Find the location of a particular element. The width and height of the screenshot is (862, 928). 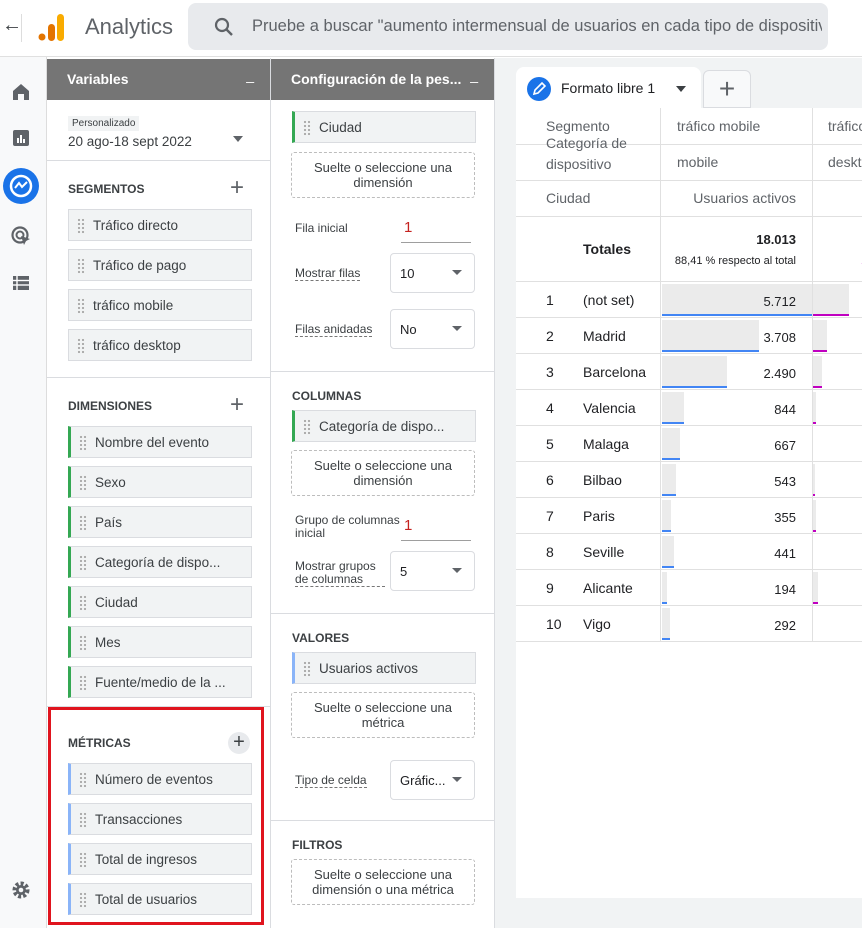

drop-metric: Suelte o seleccione una métrica is located at coordinates (383, 715).